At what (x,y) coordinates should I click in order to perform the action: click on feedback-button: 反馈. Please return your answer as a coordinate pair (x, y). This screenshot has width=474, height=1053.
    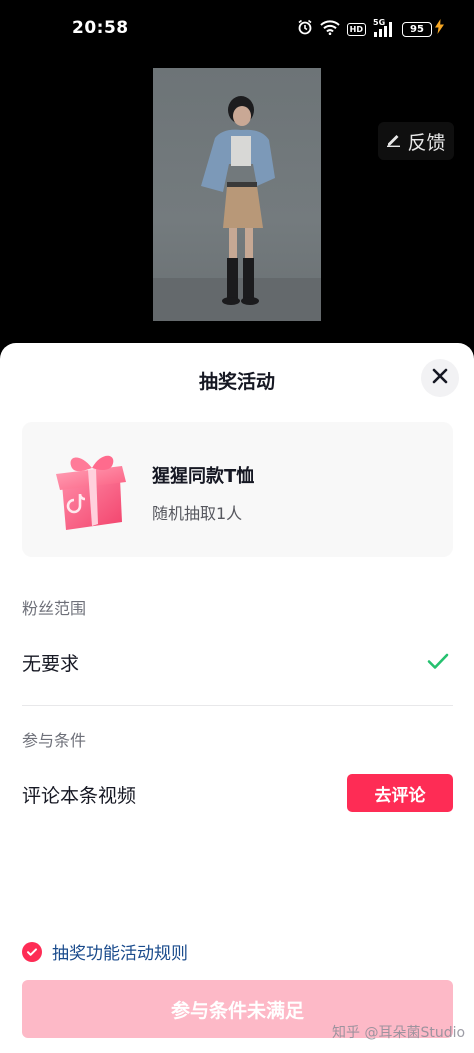
    Looking at the image, I should click on (416, 141).